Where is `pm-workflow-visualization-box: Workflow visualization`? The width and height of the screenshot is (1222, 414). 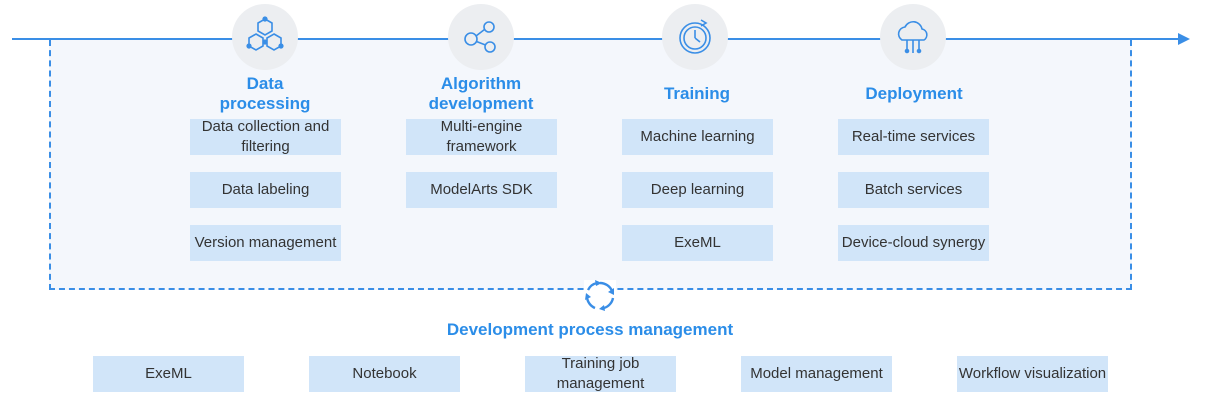 pm-workflow-visualization-box: Workflow visualization is located at coordinates (1032, 374).